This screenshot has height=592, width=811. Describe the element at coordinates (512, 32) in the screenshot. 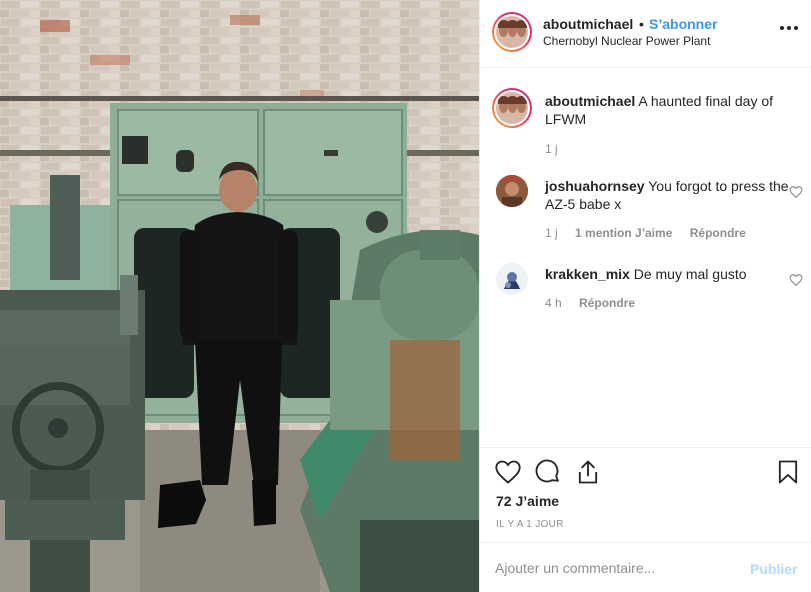

I see `author-avatar` at that location.